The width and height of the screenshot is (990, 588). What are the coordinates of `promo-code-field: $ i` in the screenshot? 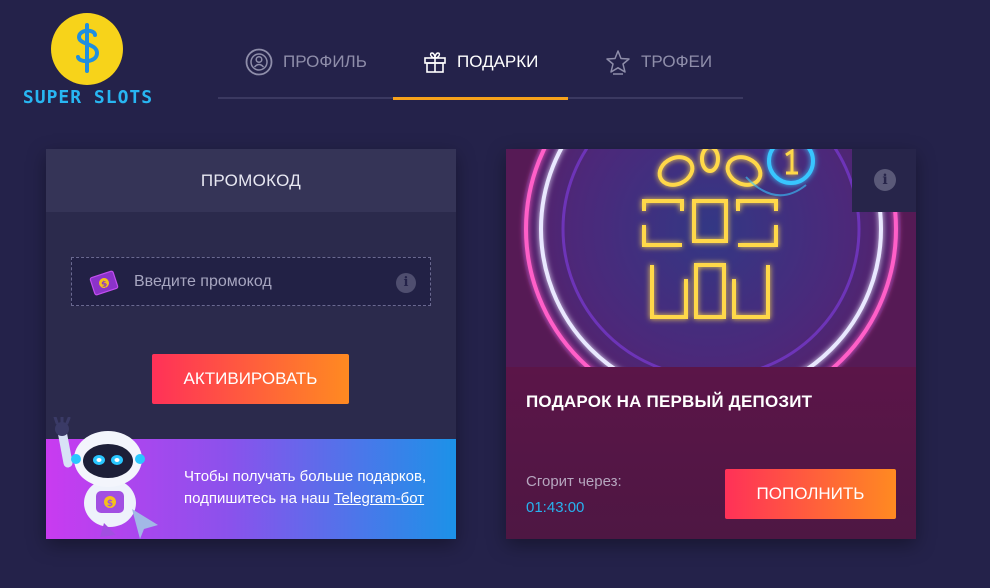 It's located at (251, 281).